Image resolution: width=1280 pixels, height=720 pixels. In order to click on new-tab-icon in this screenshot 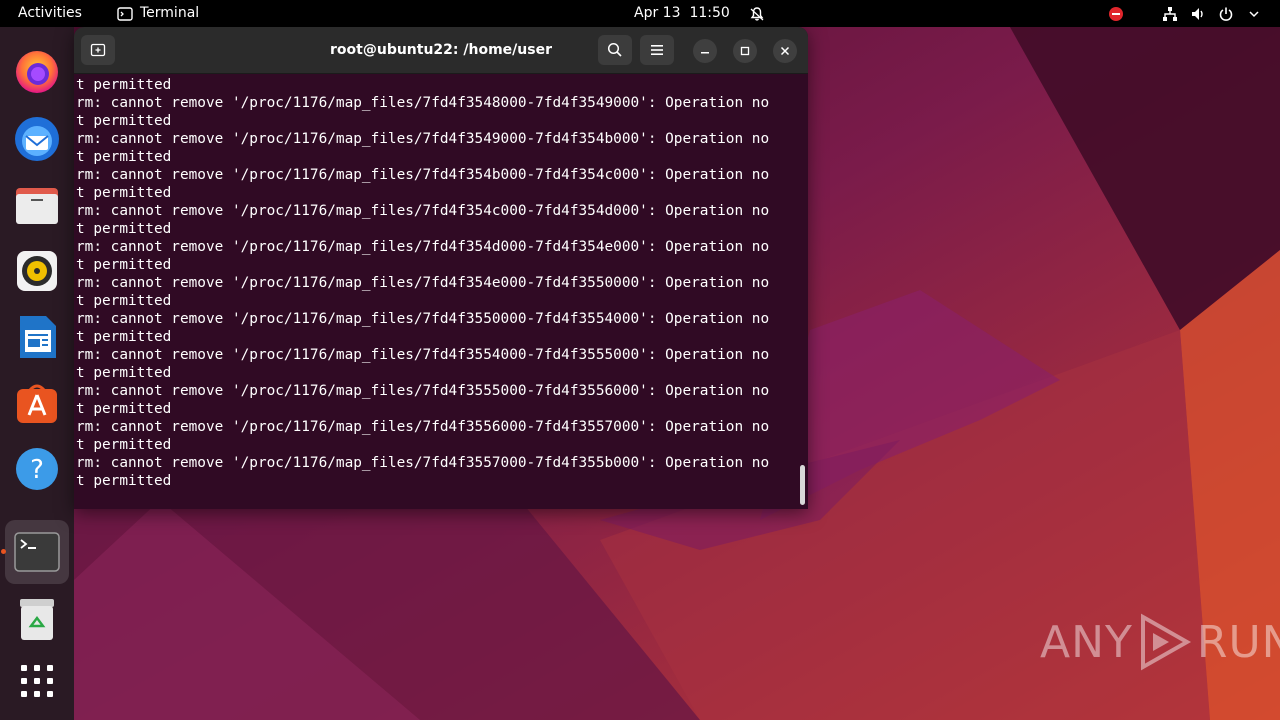, I will do `click(98, 50)`.